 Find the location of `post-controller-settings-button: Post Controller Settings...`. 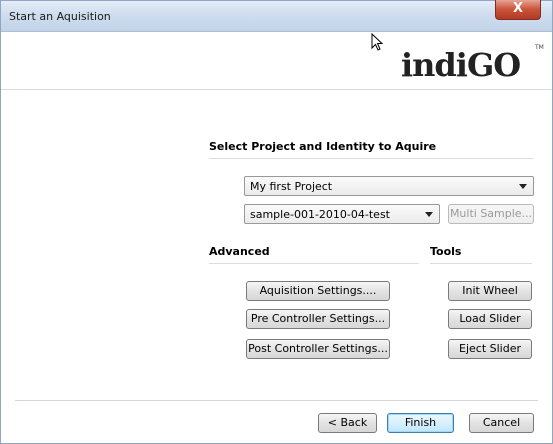

post-controller-settings-button: Post Controller Settings... is located at coordinates (318, 349).